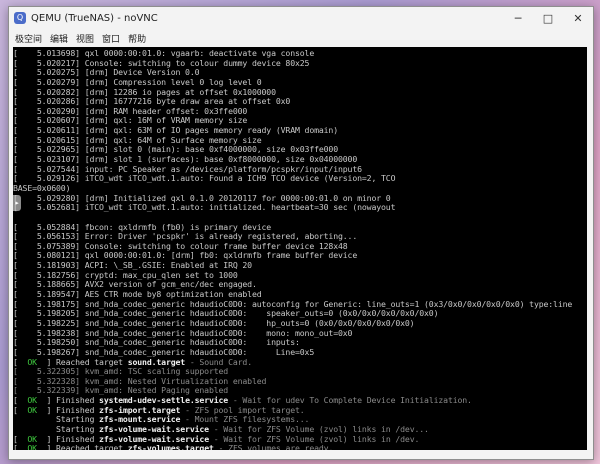  What do you see at coordinates (156, 361) in the screenshot?
I see `unit-name: sound.target` at bounding box center [156, 361].